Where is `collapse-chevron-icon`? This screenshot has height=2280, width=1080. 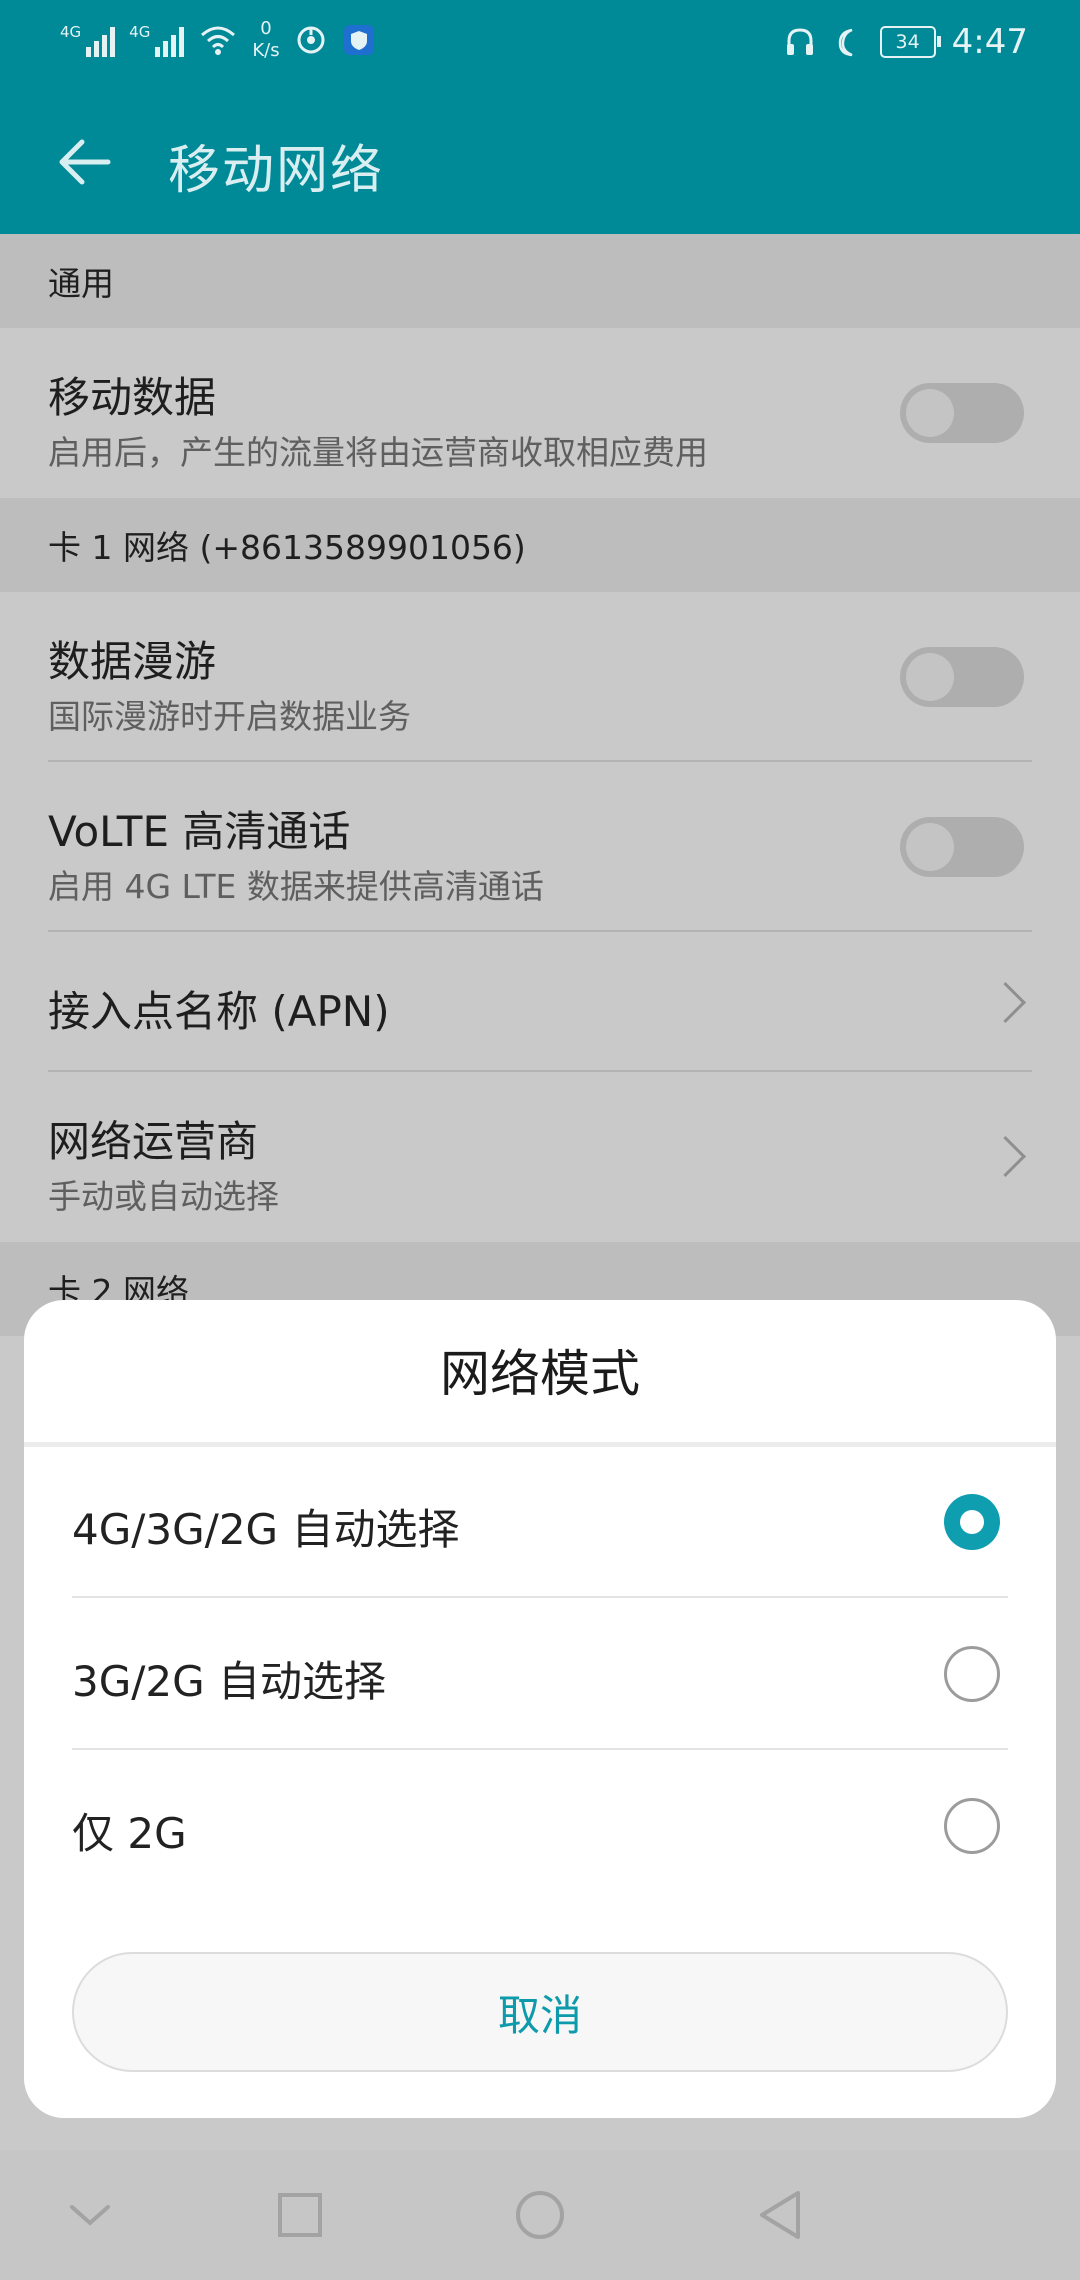
collapse-chevron-icon is located at coordinates (90, 2215).